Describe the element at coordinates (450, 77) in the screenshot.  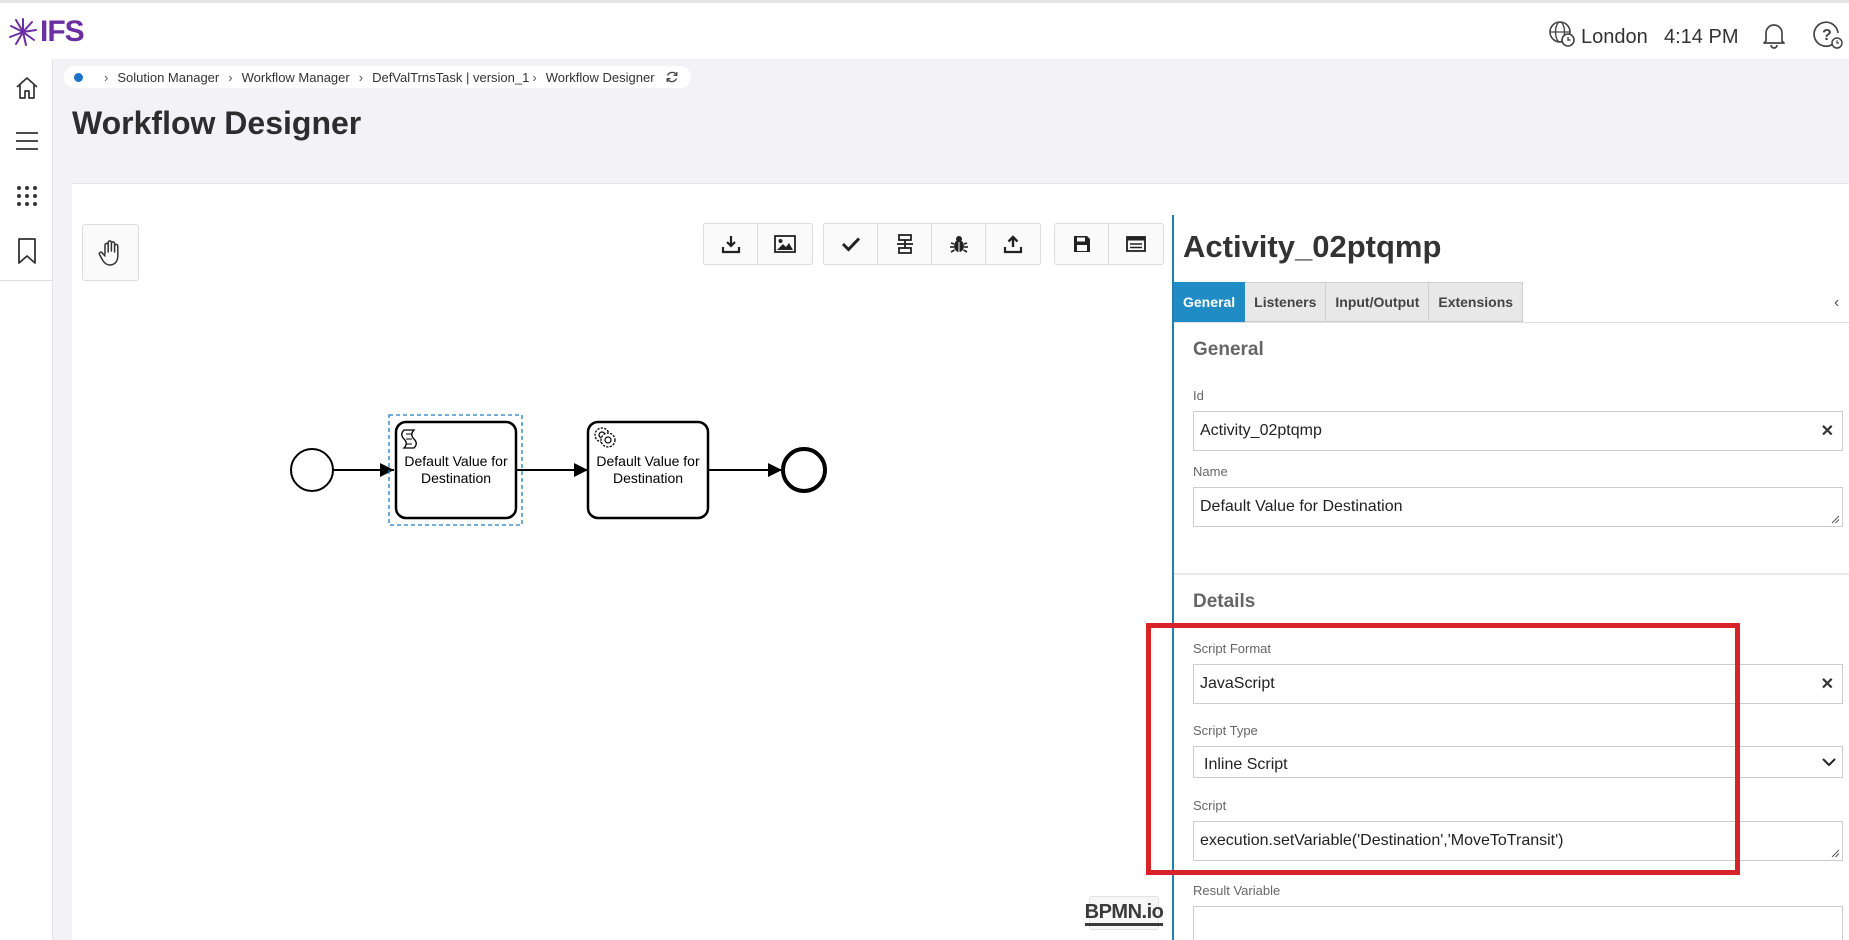
I see `breadcrumb-item-task-version: DefValTrnsTask | version_1` at that location.